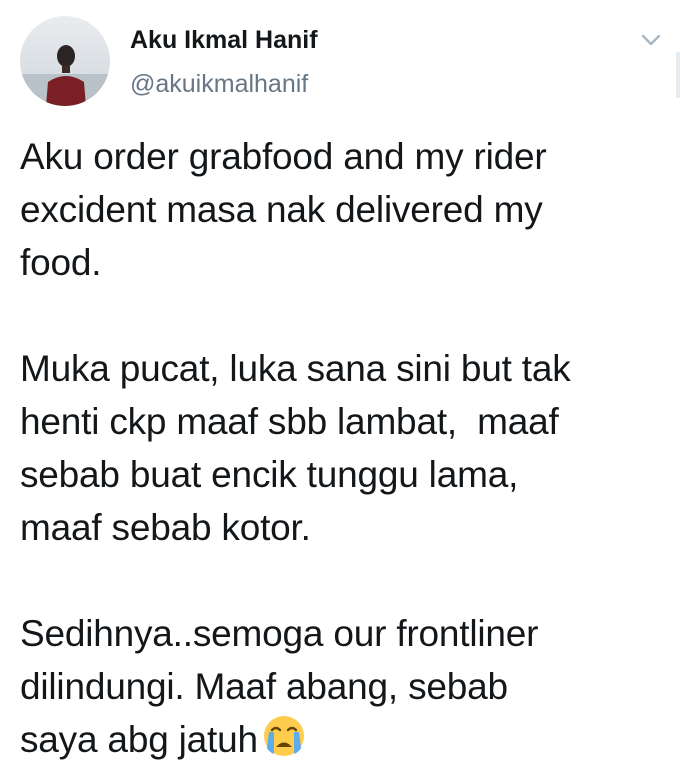  What do you see at coordinates (289, 421) in the screenshot?
I see `tweet-line: henti ckp maaf sbb lambat, maaf` at bounding box center [289, 421].